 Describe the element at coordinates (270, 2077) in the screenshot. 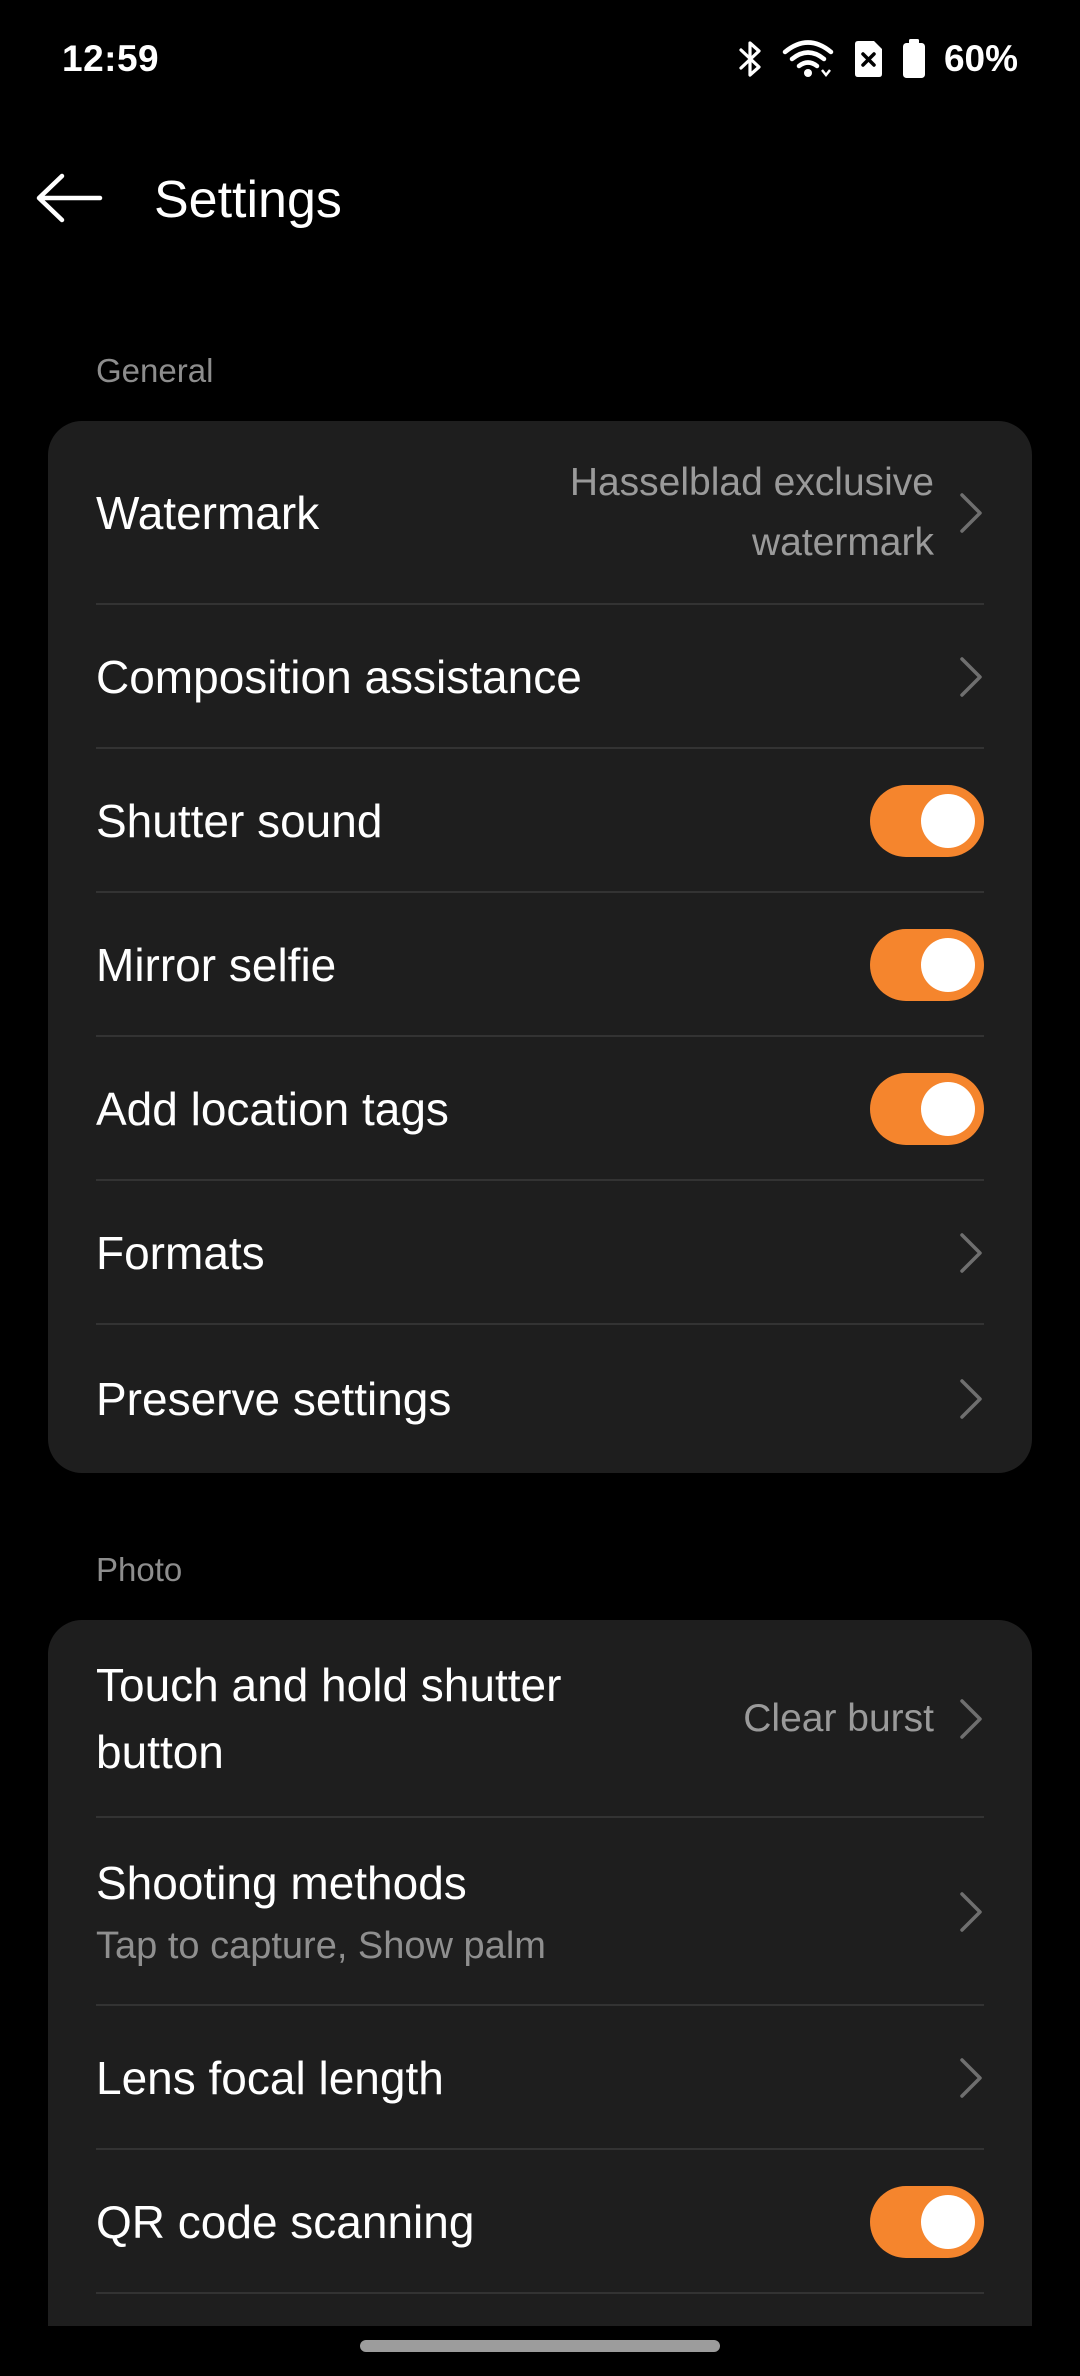

I see `setting-title: Lens focal length` at that location.